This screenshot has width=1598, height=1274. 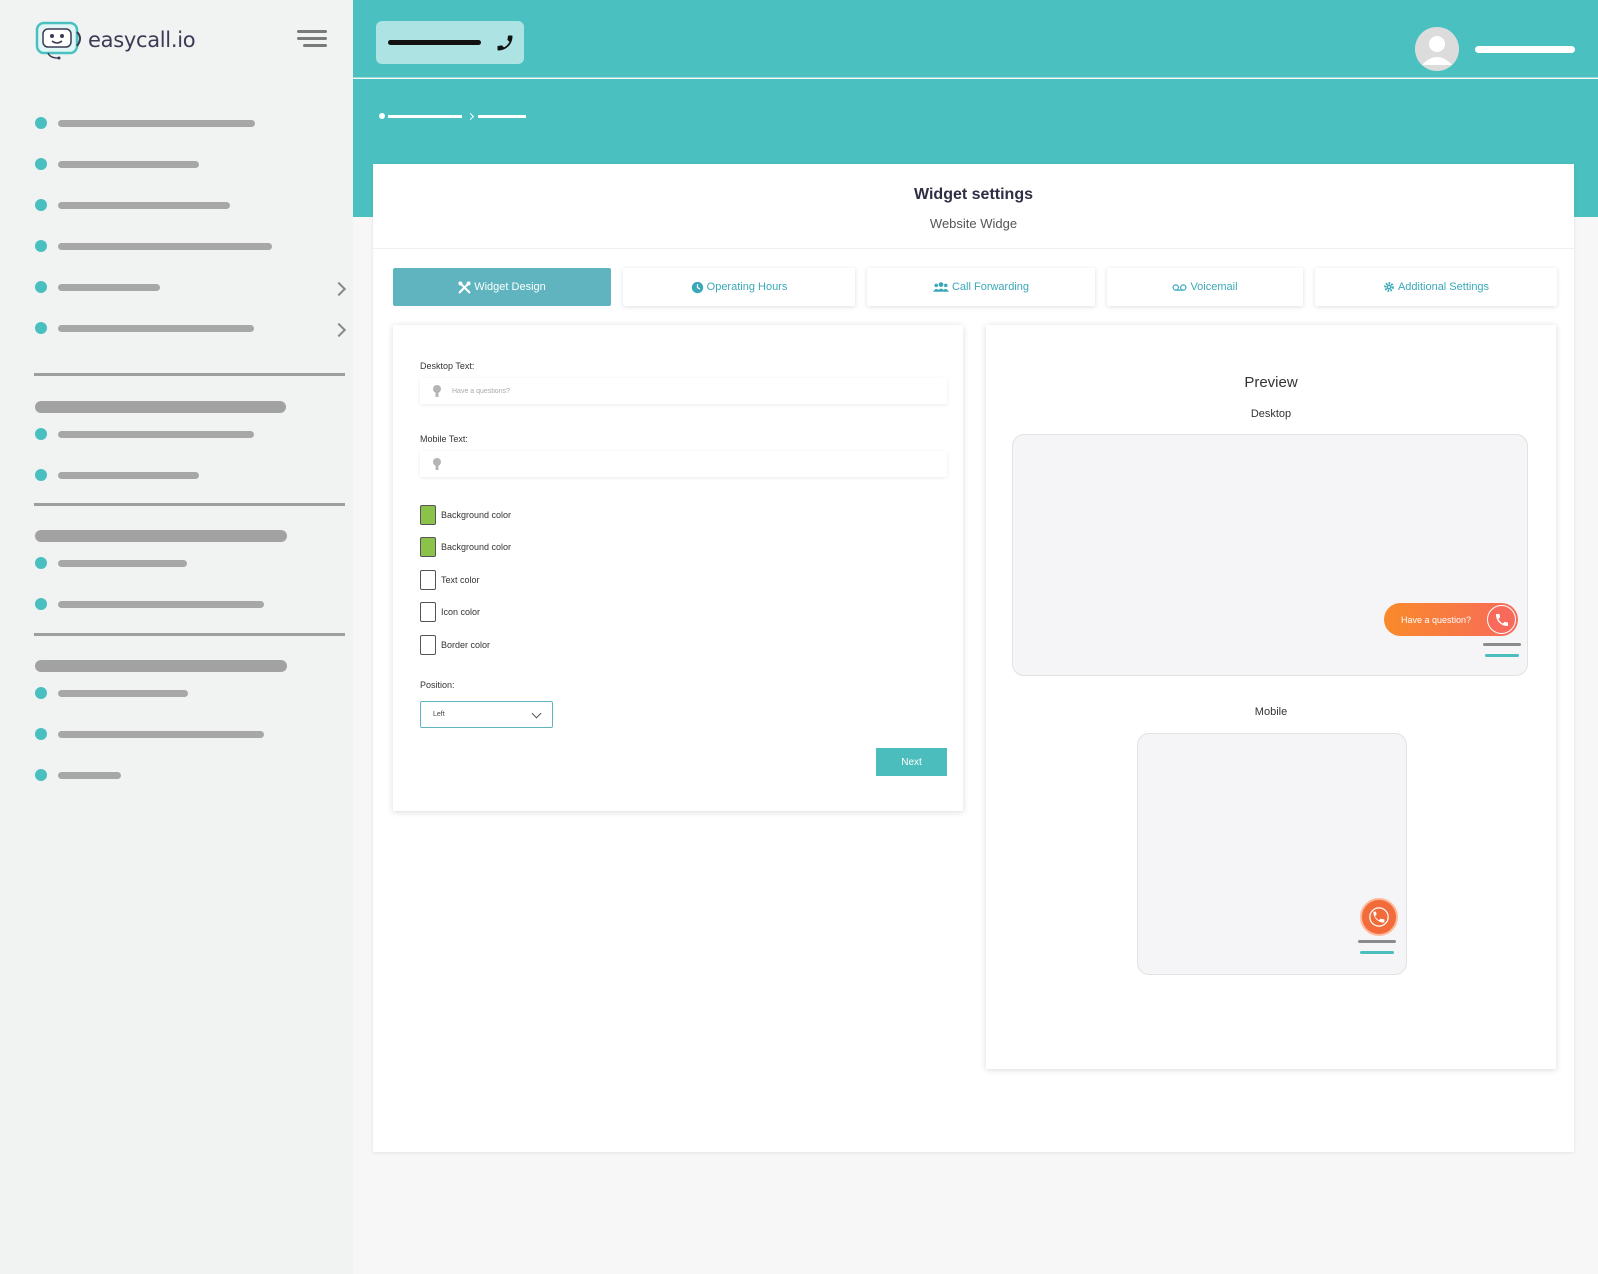 What do you see at coordinates (973, 223) in the screenshot?
I see `page-subtitle: Website Widge` at bounding box center [973, 223].